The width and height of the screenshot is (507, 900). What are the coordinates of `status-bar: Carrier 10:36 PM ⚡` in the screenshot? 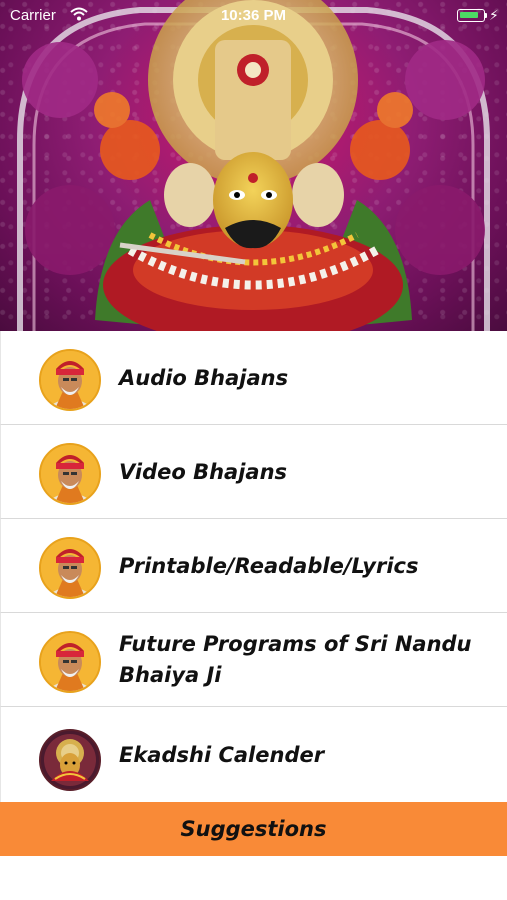 It's located at (253, 16).